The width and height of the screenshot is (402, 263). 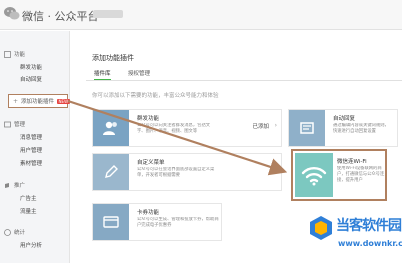 What do you see at coordinates (16, 101) in the screenshot?
I see `plus-icon: +` at bounding box center [16, 101].